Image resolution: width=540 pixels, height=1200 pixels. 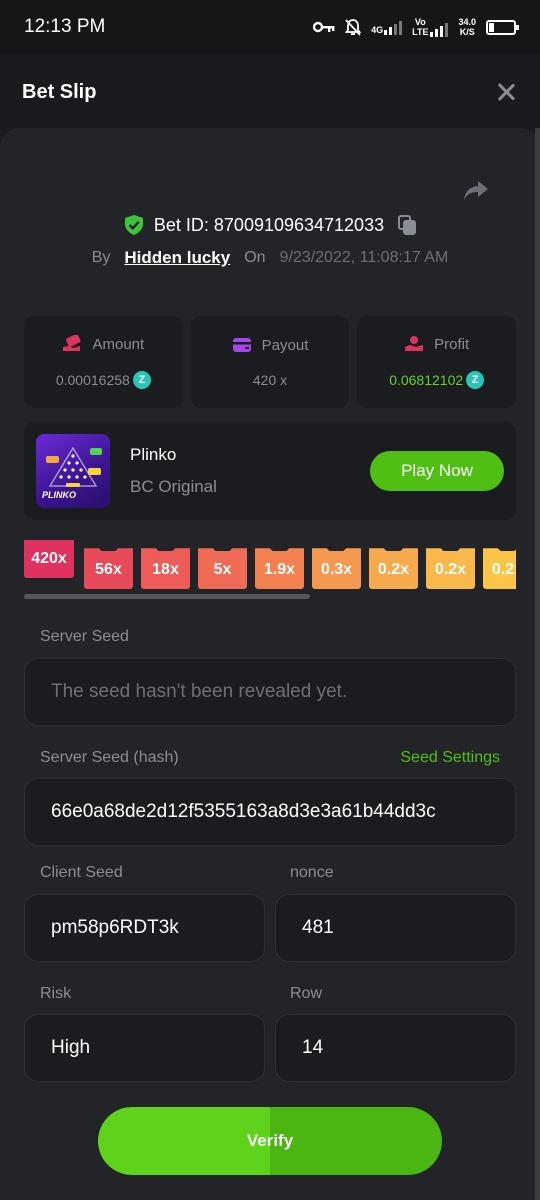 I want to click on client-seed-field: pm58p6RDT3k, so click(x=144, y=928).